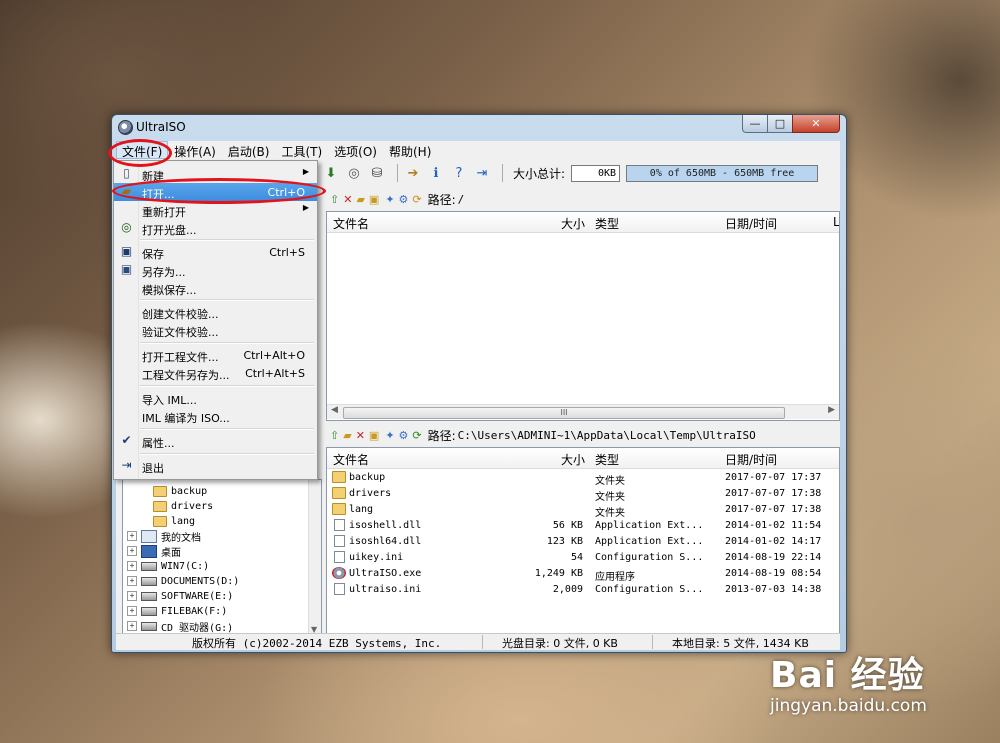 Image resolution: width=1000 pixels, height=743 pixels. What do you see at coordinates (377, 173) in the screenshot?
I see `mount-icon: ⛁` at bounding box center [377, 173].